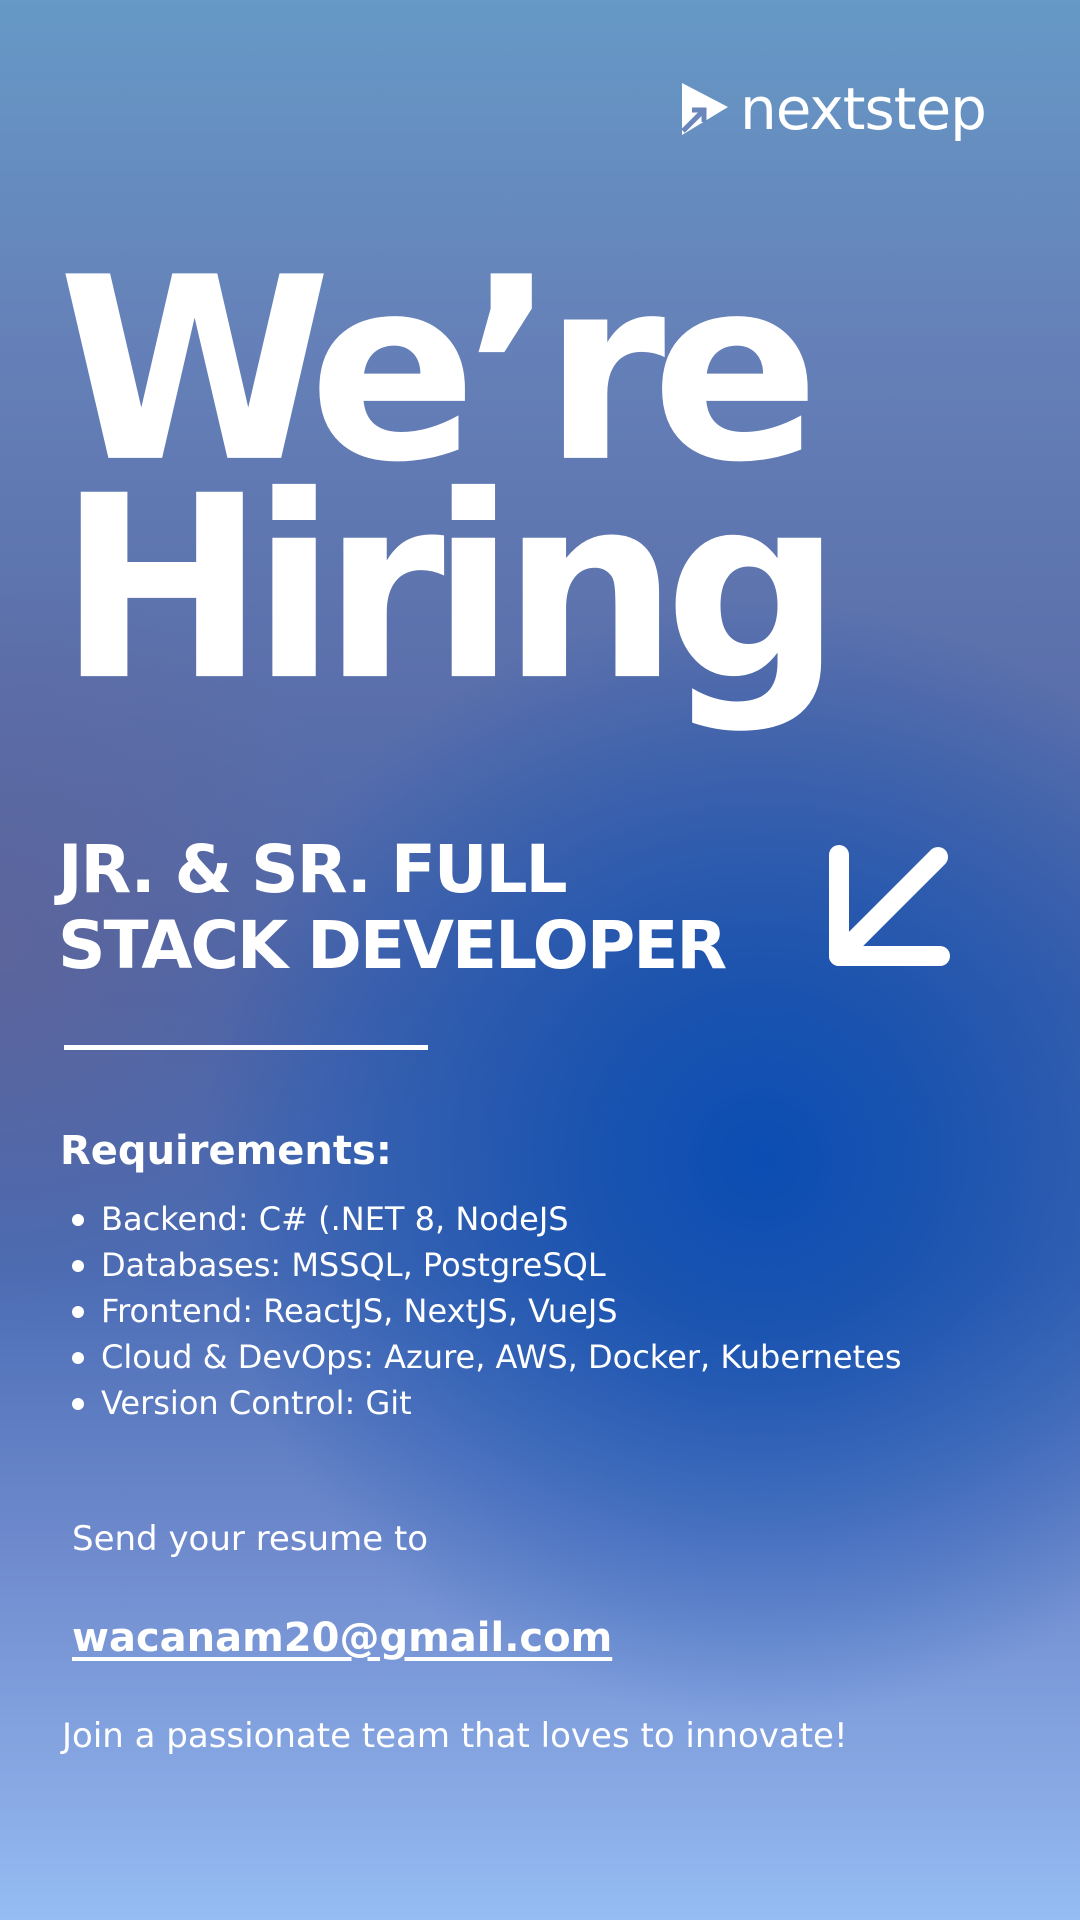 This screenshot has width=1080, height=1920. I want to click on paper-plane-arrow-icon, so click(704, 109).